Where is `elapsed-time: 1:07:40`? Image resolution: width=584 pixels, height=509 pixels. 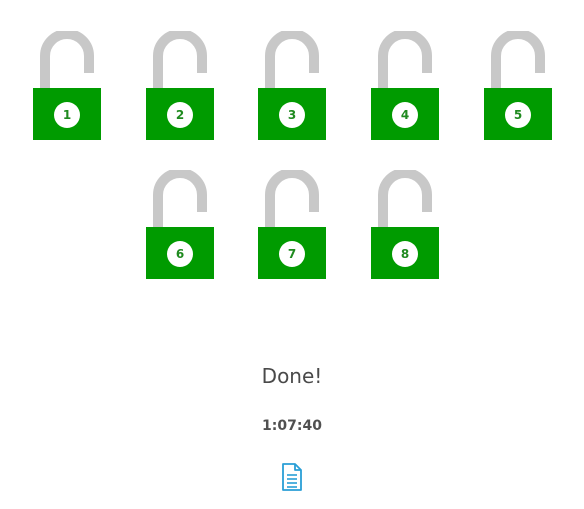 elapsed-time: 1:07:40 is located at coordinates (292, 426).